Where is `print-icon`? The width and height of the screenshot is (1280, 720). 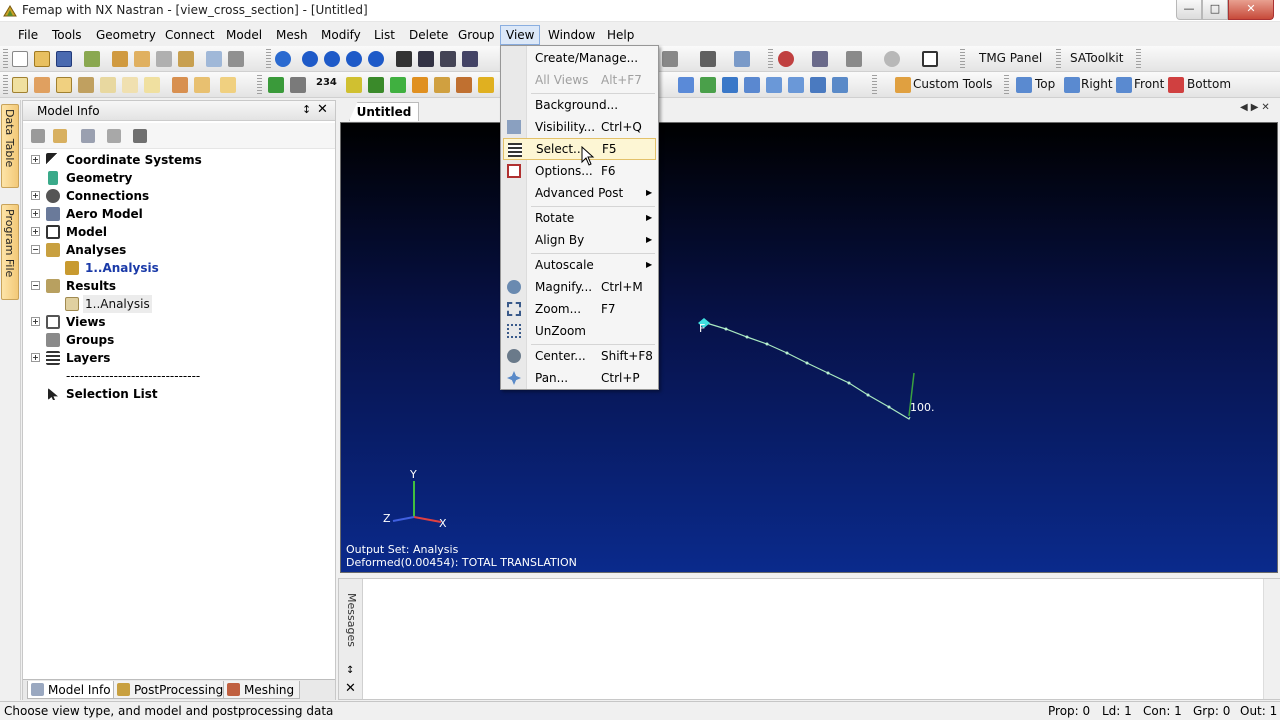 print-icon is located at coordinates (236, 59).